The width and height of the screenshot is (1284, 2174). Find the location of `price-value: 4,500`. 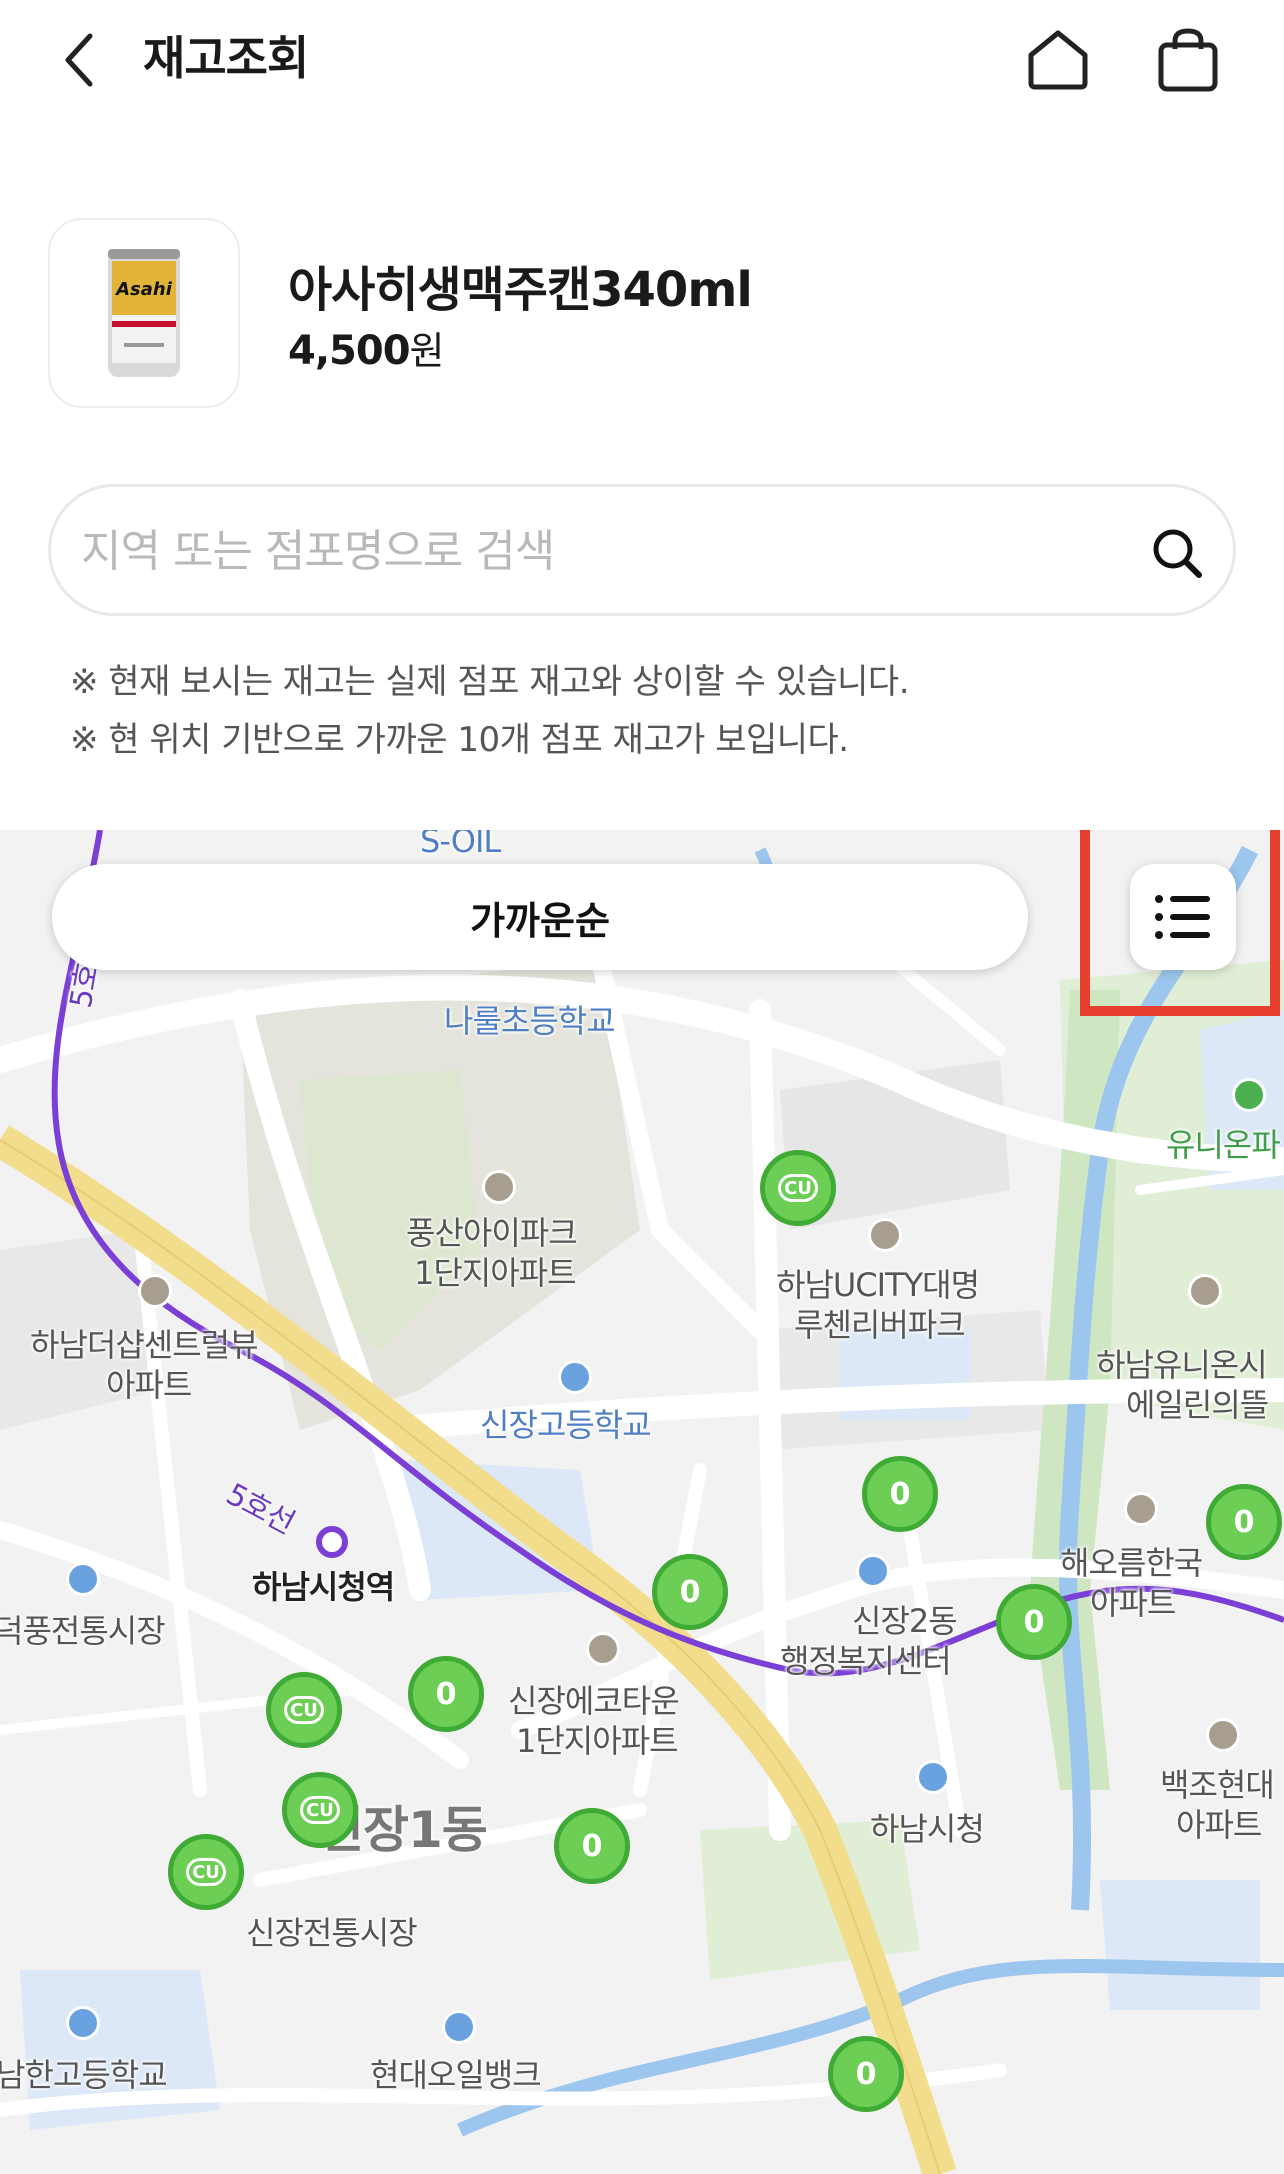

price-value: 4,500 is located at coordinates (349, 351).